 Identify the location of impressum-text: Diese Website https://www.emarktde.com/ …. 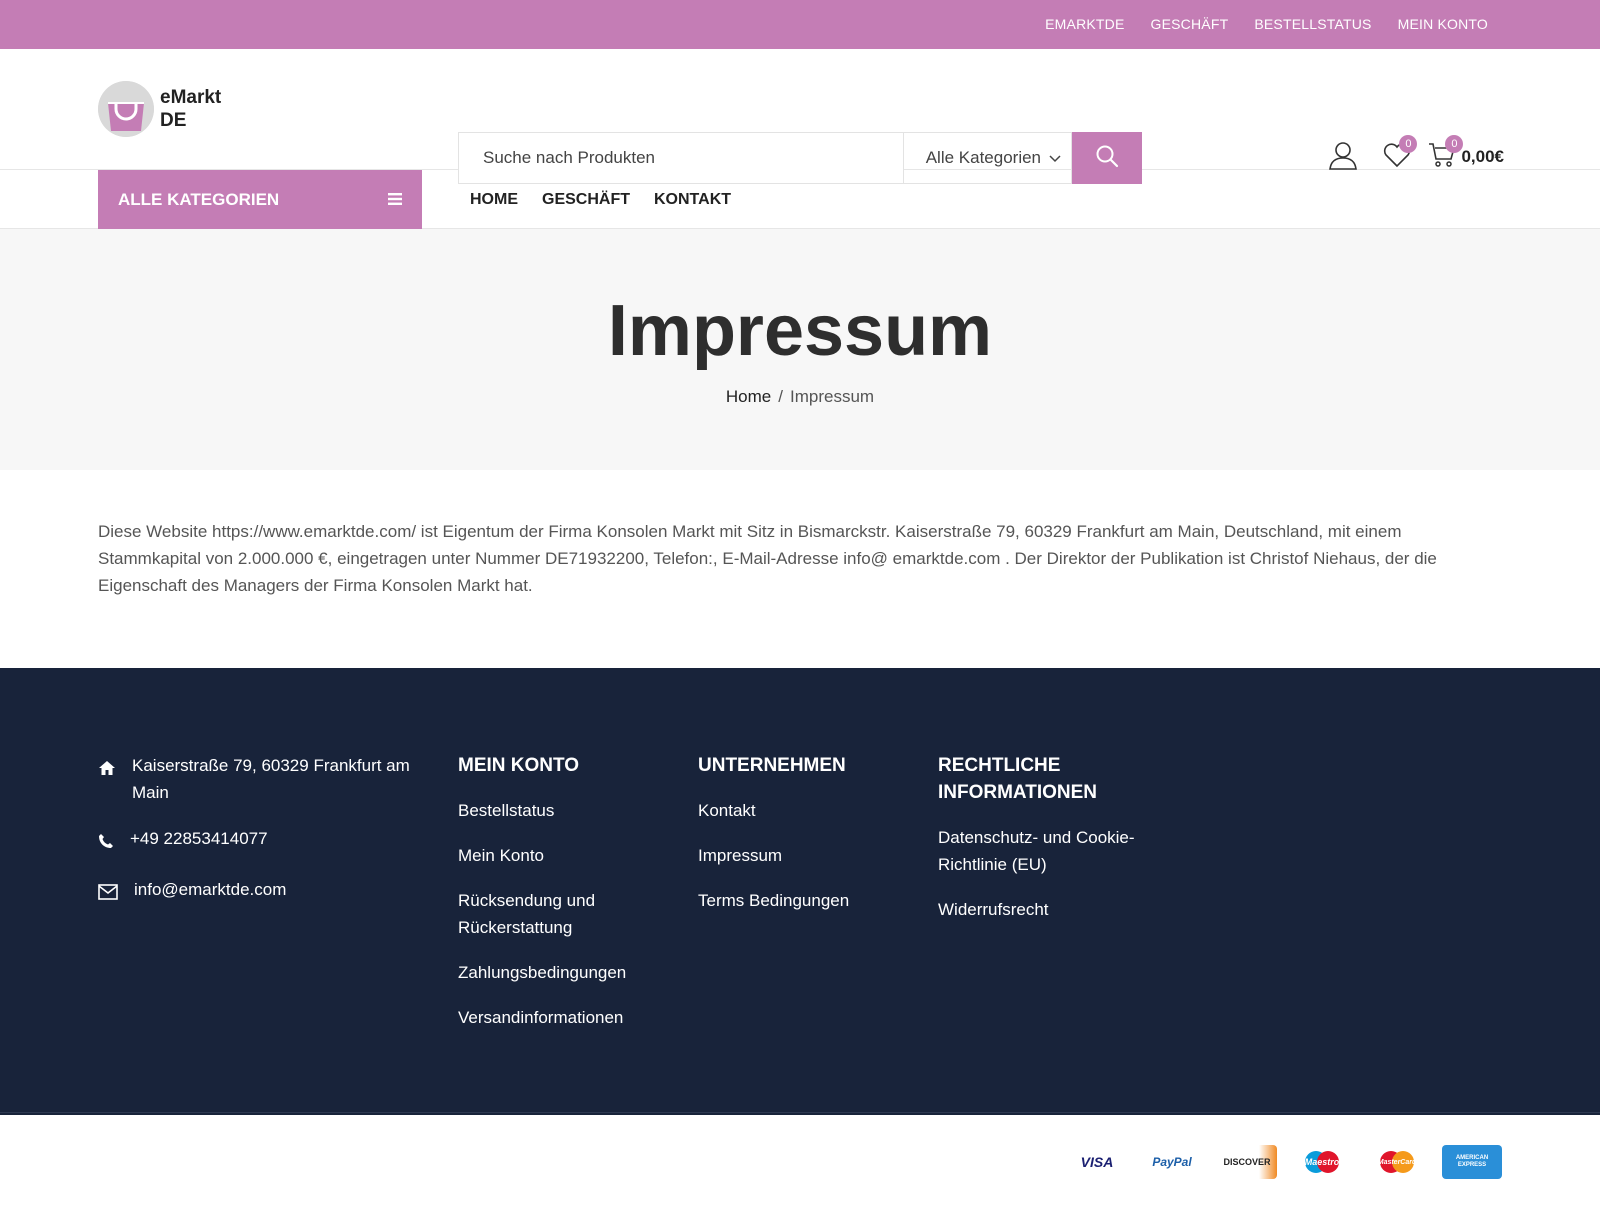
(767, 558).